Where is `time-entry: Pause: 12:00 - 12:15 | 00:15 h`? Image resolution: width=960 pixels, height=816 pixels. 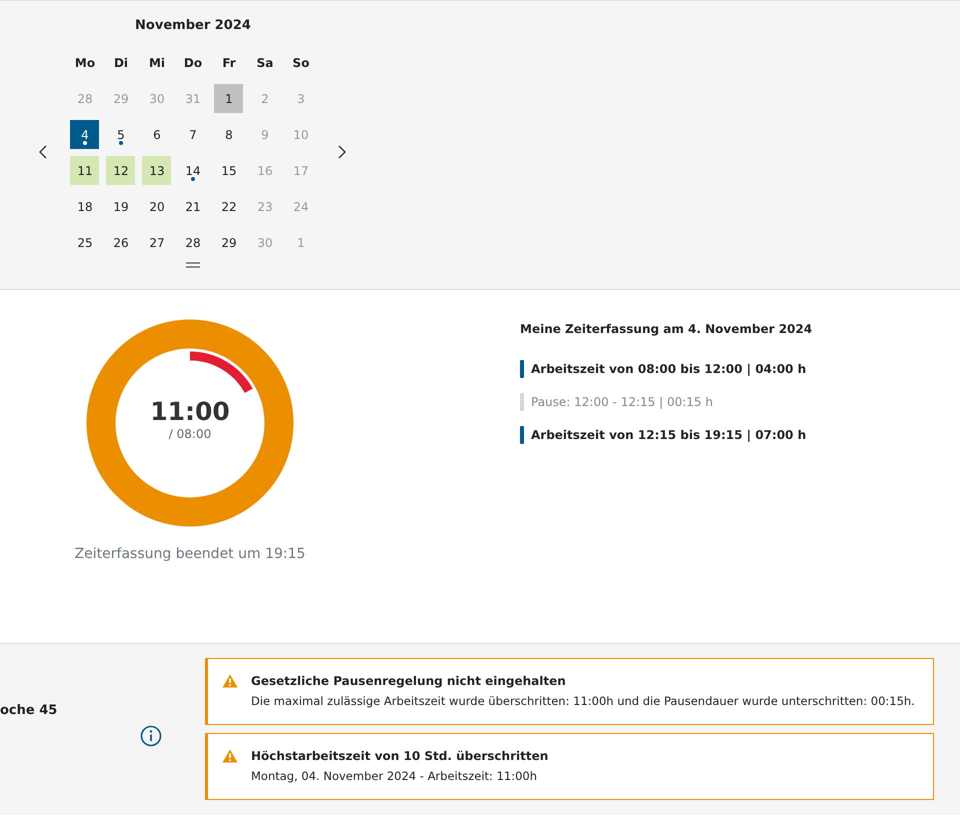 time-entry: Pause: 12:00 - 12:15 | 00:15 h is located at coordinates (622, 401).